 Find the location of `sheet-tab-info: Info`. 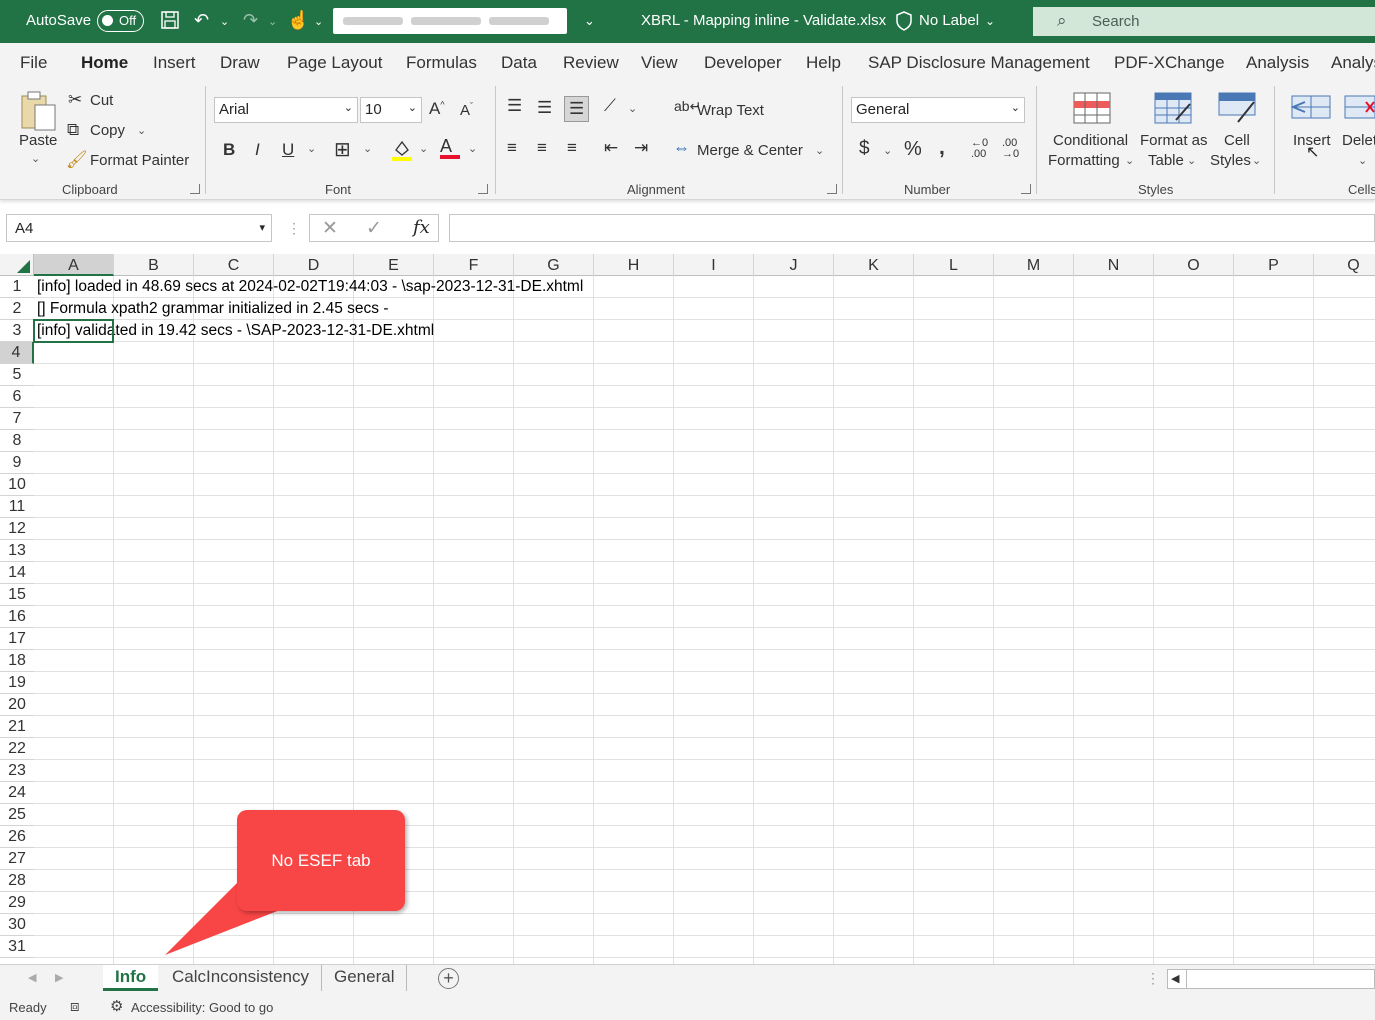

sheet-tab-info: Info is located at coordinates (131, 978).